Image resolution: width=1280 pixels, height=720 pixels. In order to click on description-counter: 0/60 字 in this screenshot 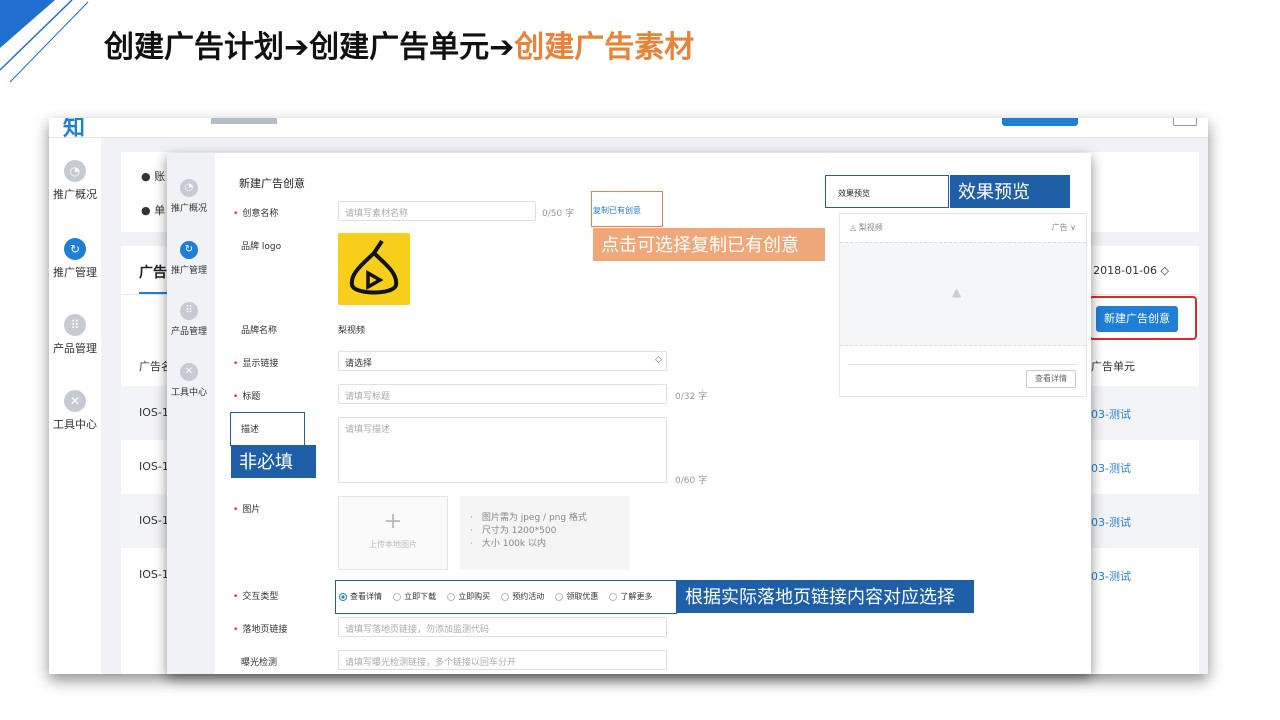, I will do `click(691, 481)`.